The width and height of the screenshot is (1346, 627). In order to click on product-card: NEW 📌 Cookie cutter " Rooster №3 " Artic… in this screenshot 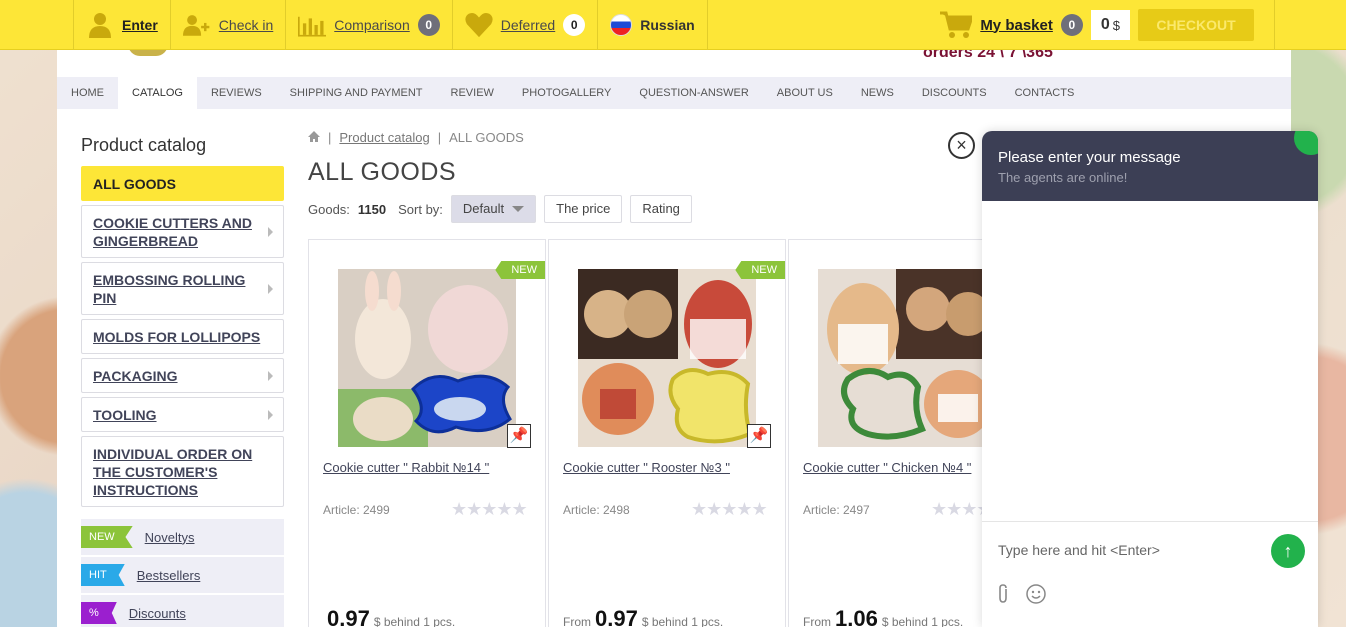, I will do `click(667, 433)`.